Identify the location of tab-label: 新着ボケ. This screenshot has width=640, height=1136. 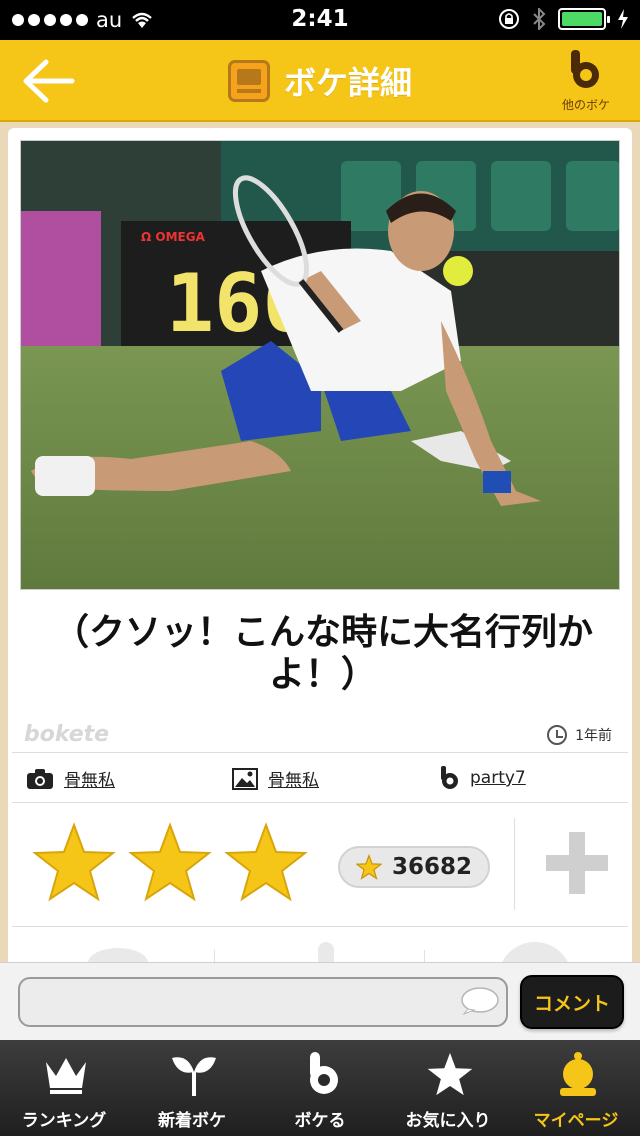
(192, 1121).